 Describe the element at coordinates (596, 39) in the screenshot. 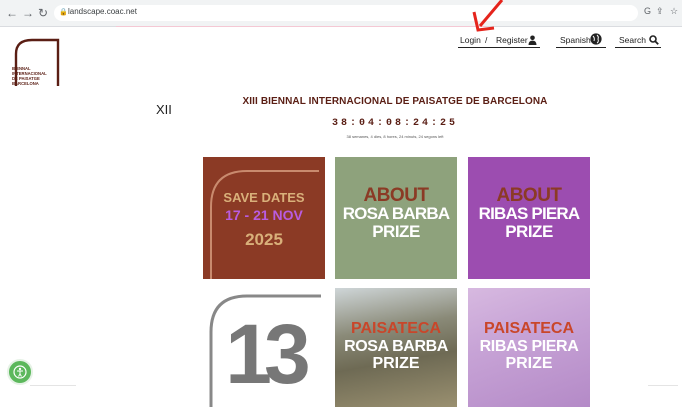

I see `globe-icon` at that location.